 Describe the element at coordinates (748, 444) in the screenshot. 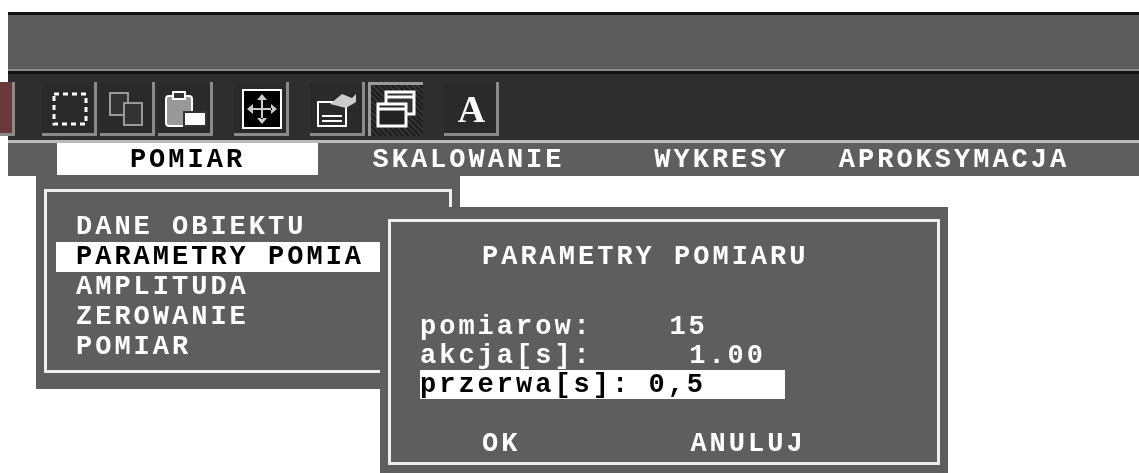

I see `dialog-button: ANULUJ` at that location.